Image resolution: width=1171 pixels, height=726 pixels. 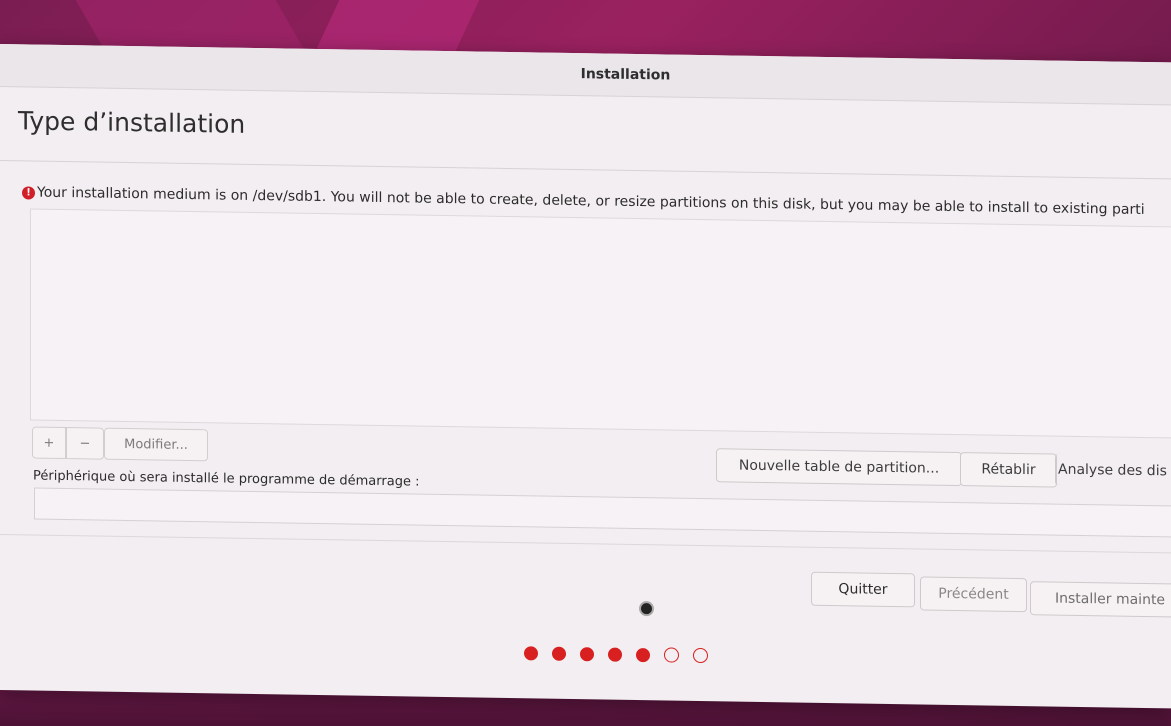 I want to click on titlebar: Installation, so click(x=585, y=75).